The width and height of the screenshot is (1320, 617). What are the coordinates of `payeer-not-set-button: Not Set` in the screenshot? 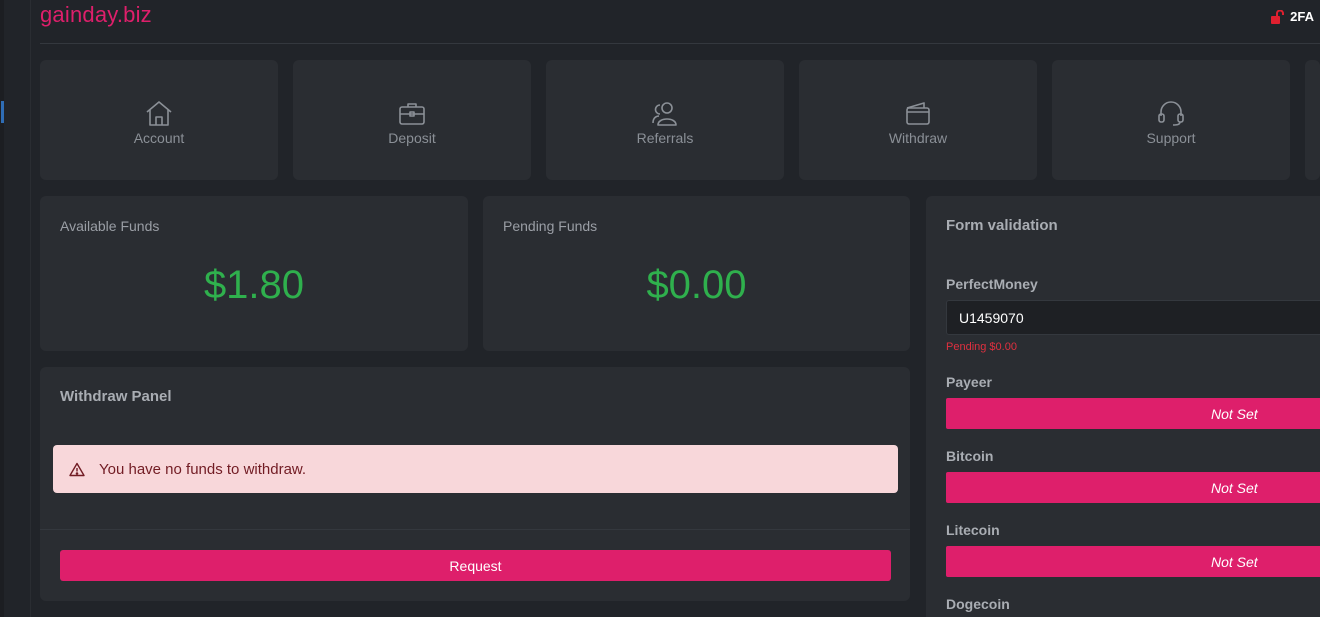 It's located at (1133, 413).